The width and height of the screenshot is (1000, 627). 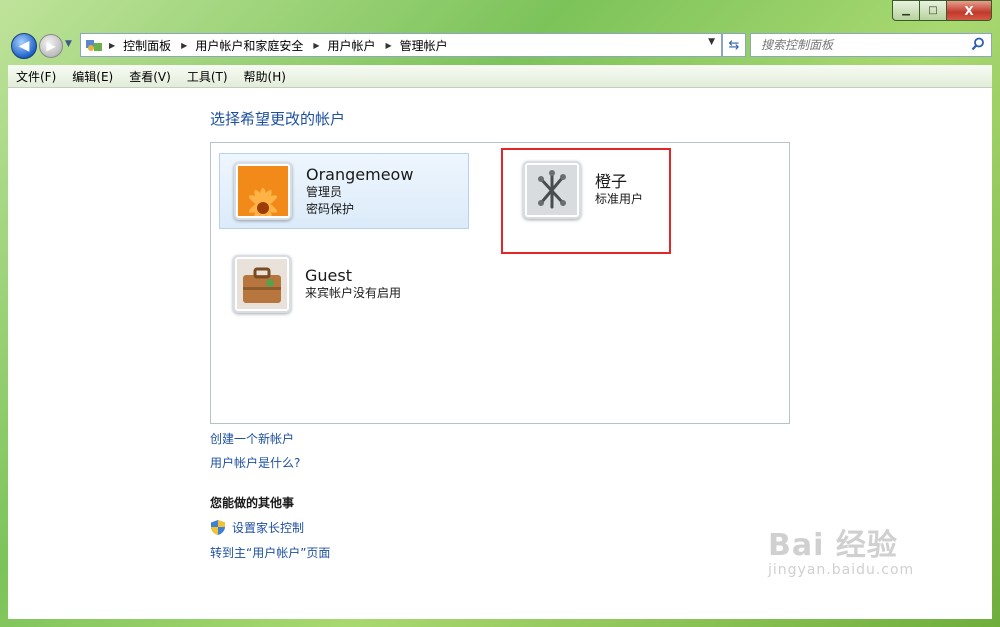 I want to click on close-button: X, so click(x=969, y=10).